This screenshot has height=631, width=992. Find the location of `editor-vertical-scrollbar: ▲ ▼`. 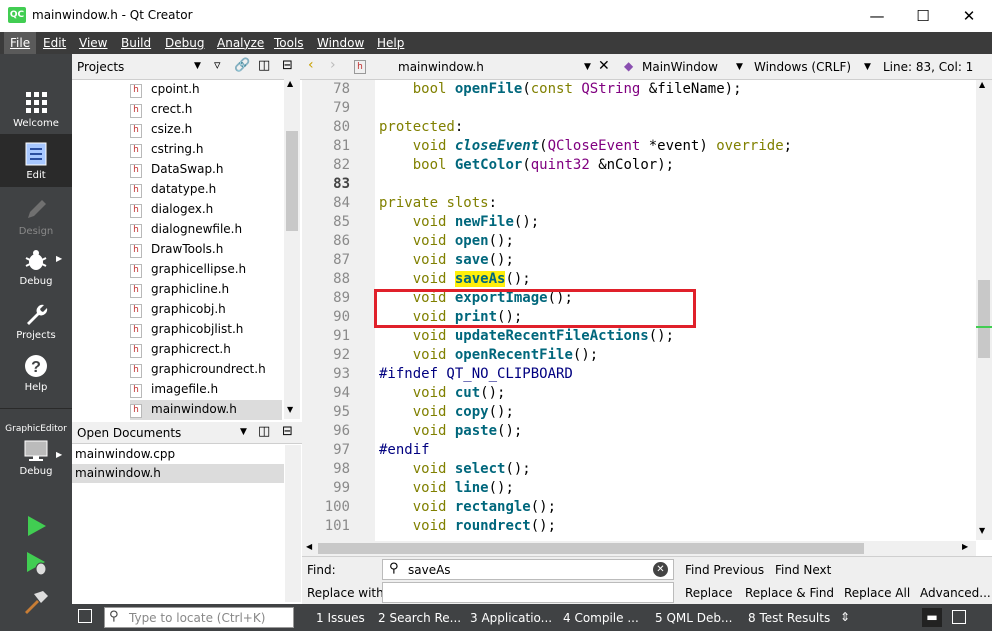

editor-vertical-scrollbar: ▲ ▼ is located at coordinates (984, 310).